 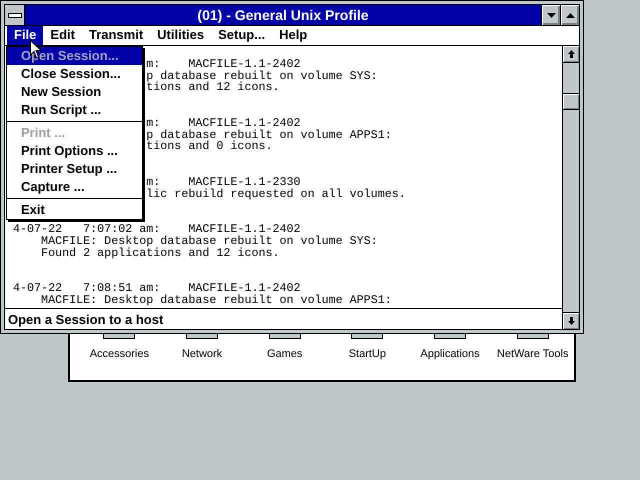 I want to click on menu-item: Edit, so click(x=62, y=35).